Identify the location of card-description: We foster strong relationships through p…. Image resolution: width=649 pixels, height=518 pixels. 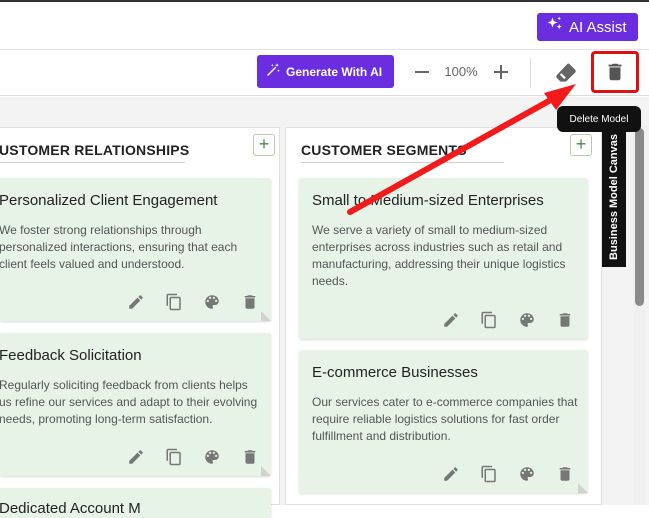
(119, 247).